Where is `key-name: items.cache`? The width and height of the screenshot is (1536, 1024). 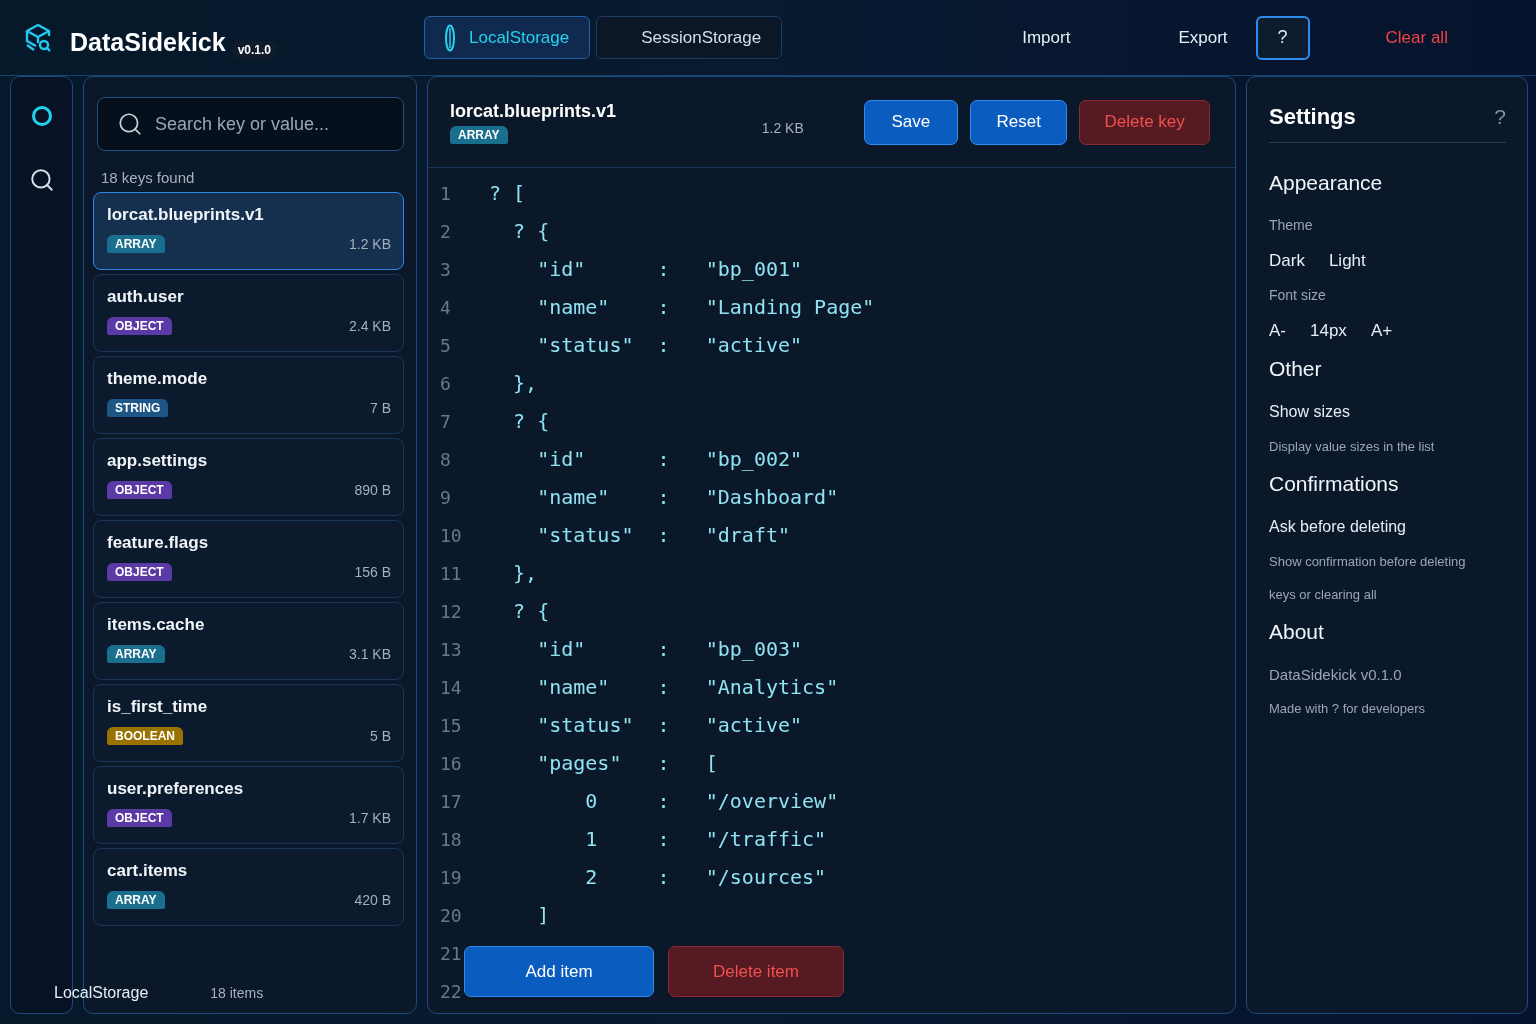 key-name: items.cache is located at coordinates (156, 625).